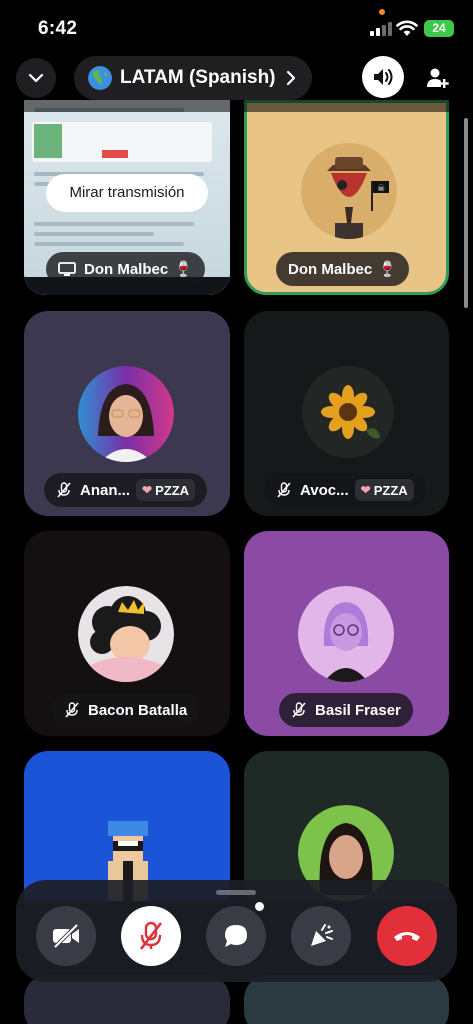 This screenshot has width=473, height=1024. I want to click on scrollbar, so click(466, 213).